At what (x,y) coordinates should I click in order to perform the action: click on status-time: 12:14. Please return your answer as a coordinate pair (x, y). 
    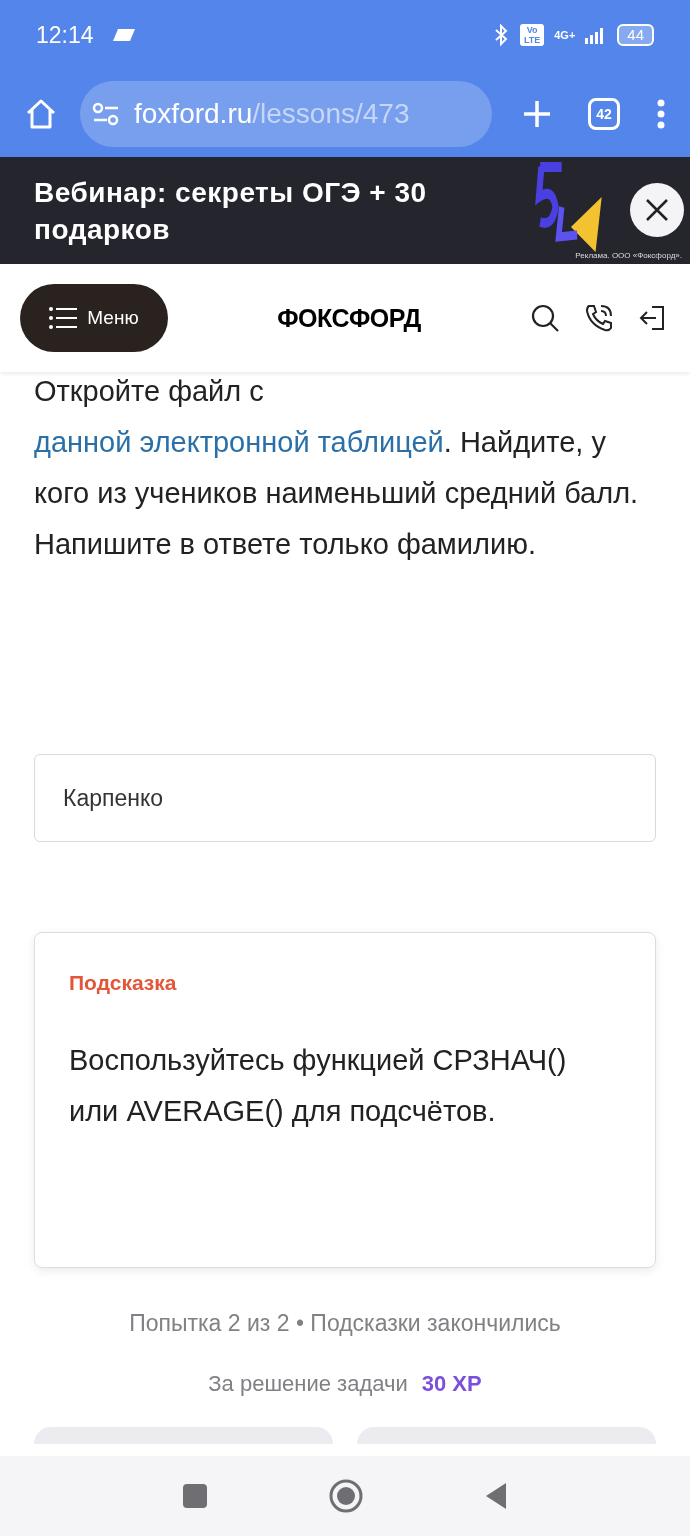
    Looking at the image, I should click on (65, 35).